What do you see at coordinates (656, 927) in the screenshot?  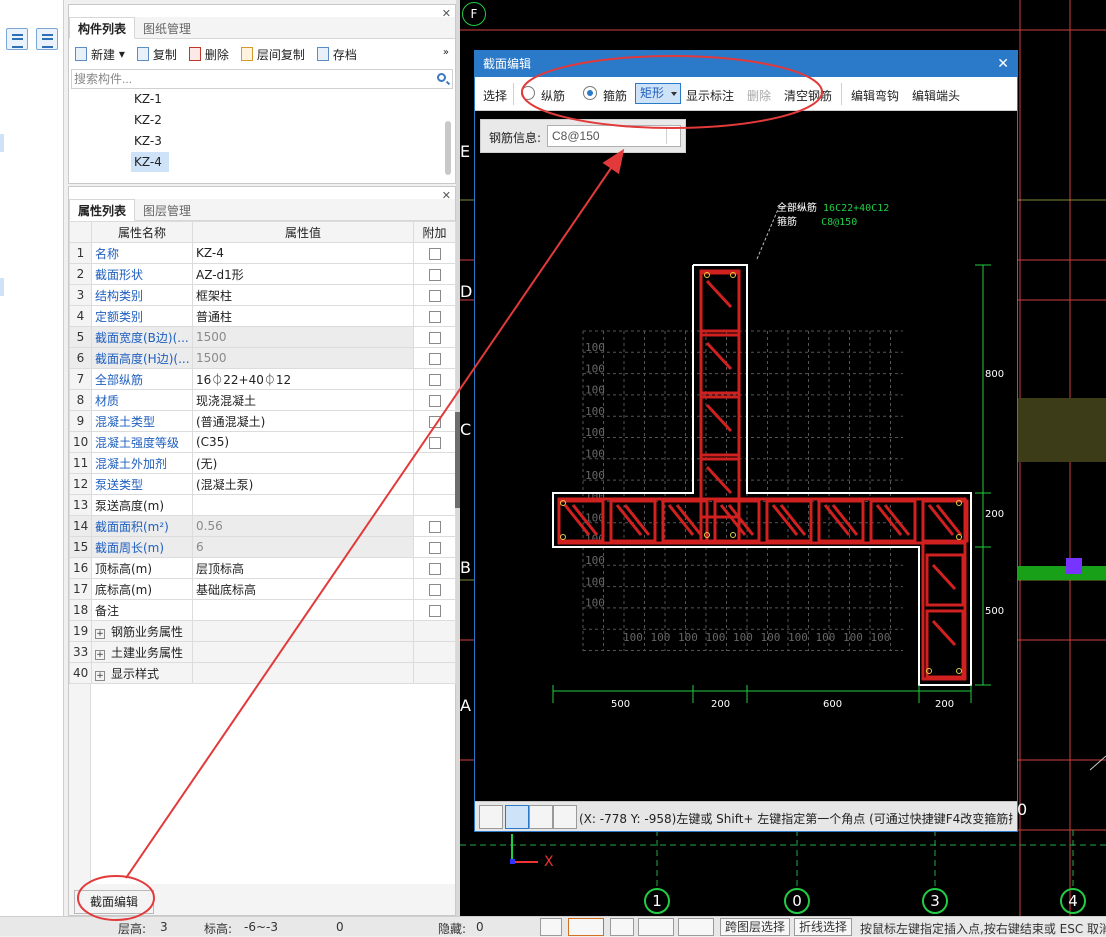 I see `angle-icon` at bounding box center [656, 927].